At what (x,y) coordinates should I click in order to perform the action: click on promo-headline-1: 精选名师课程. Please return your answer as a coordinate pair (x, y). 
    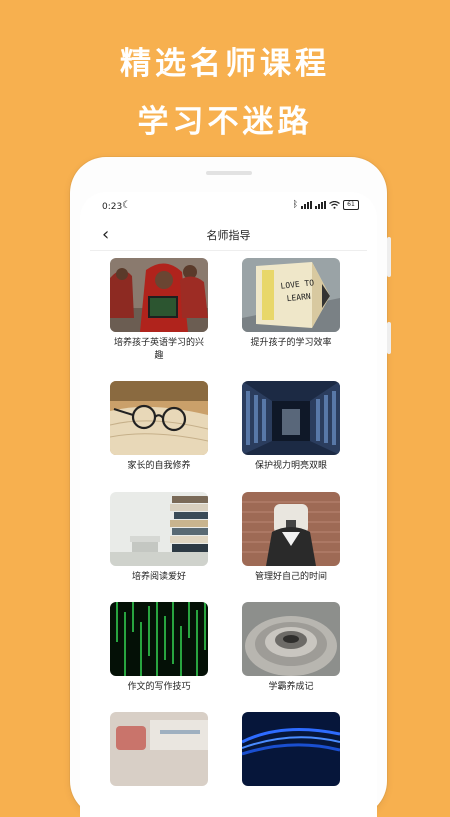
    Looking at the image, I should click on (225, 64).